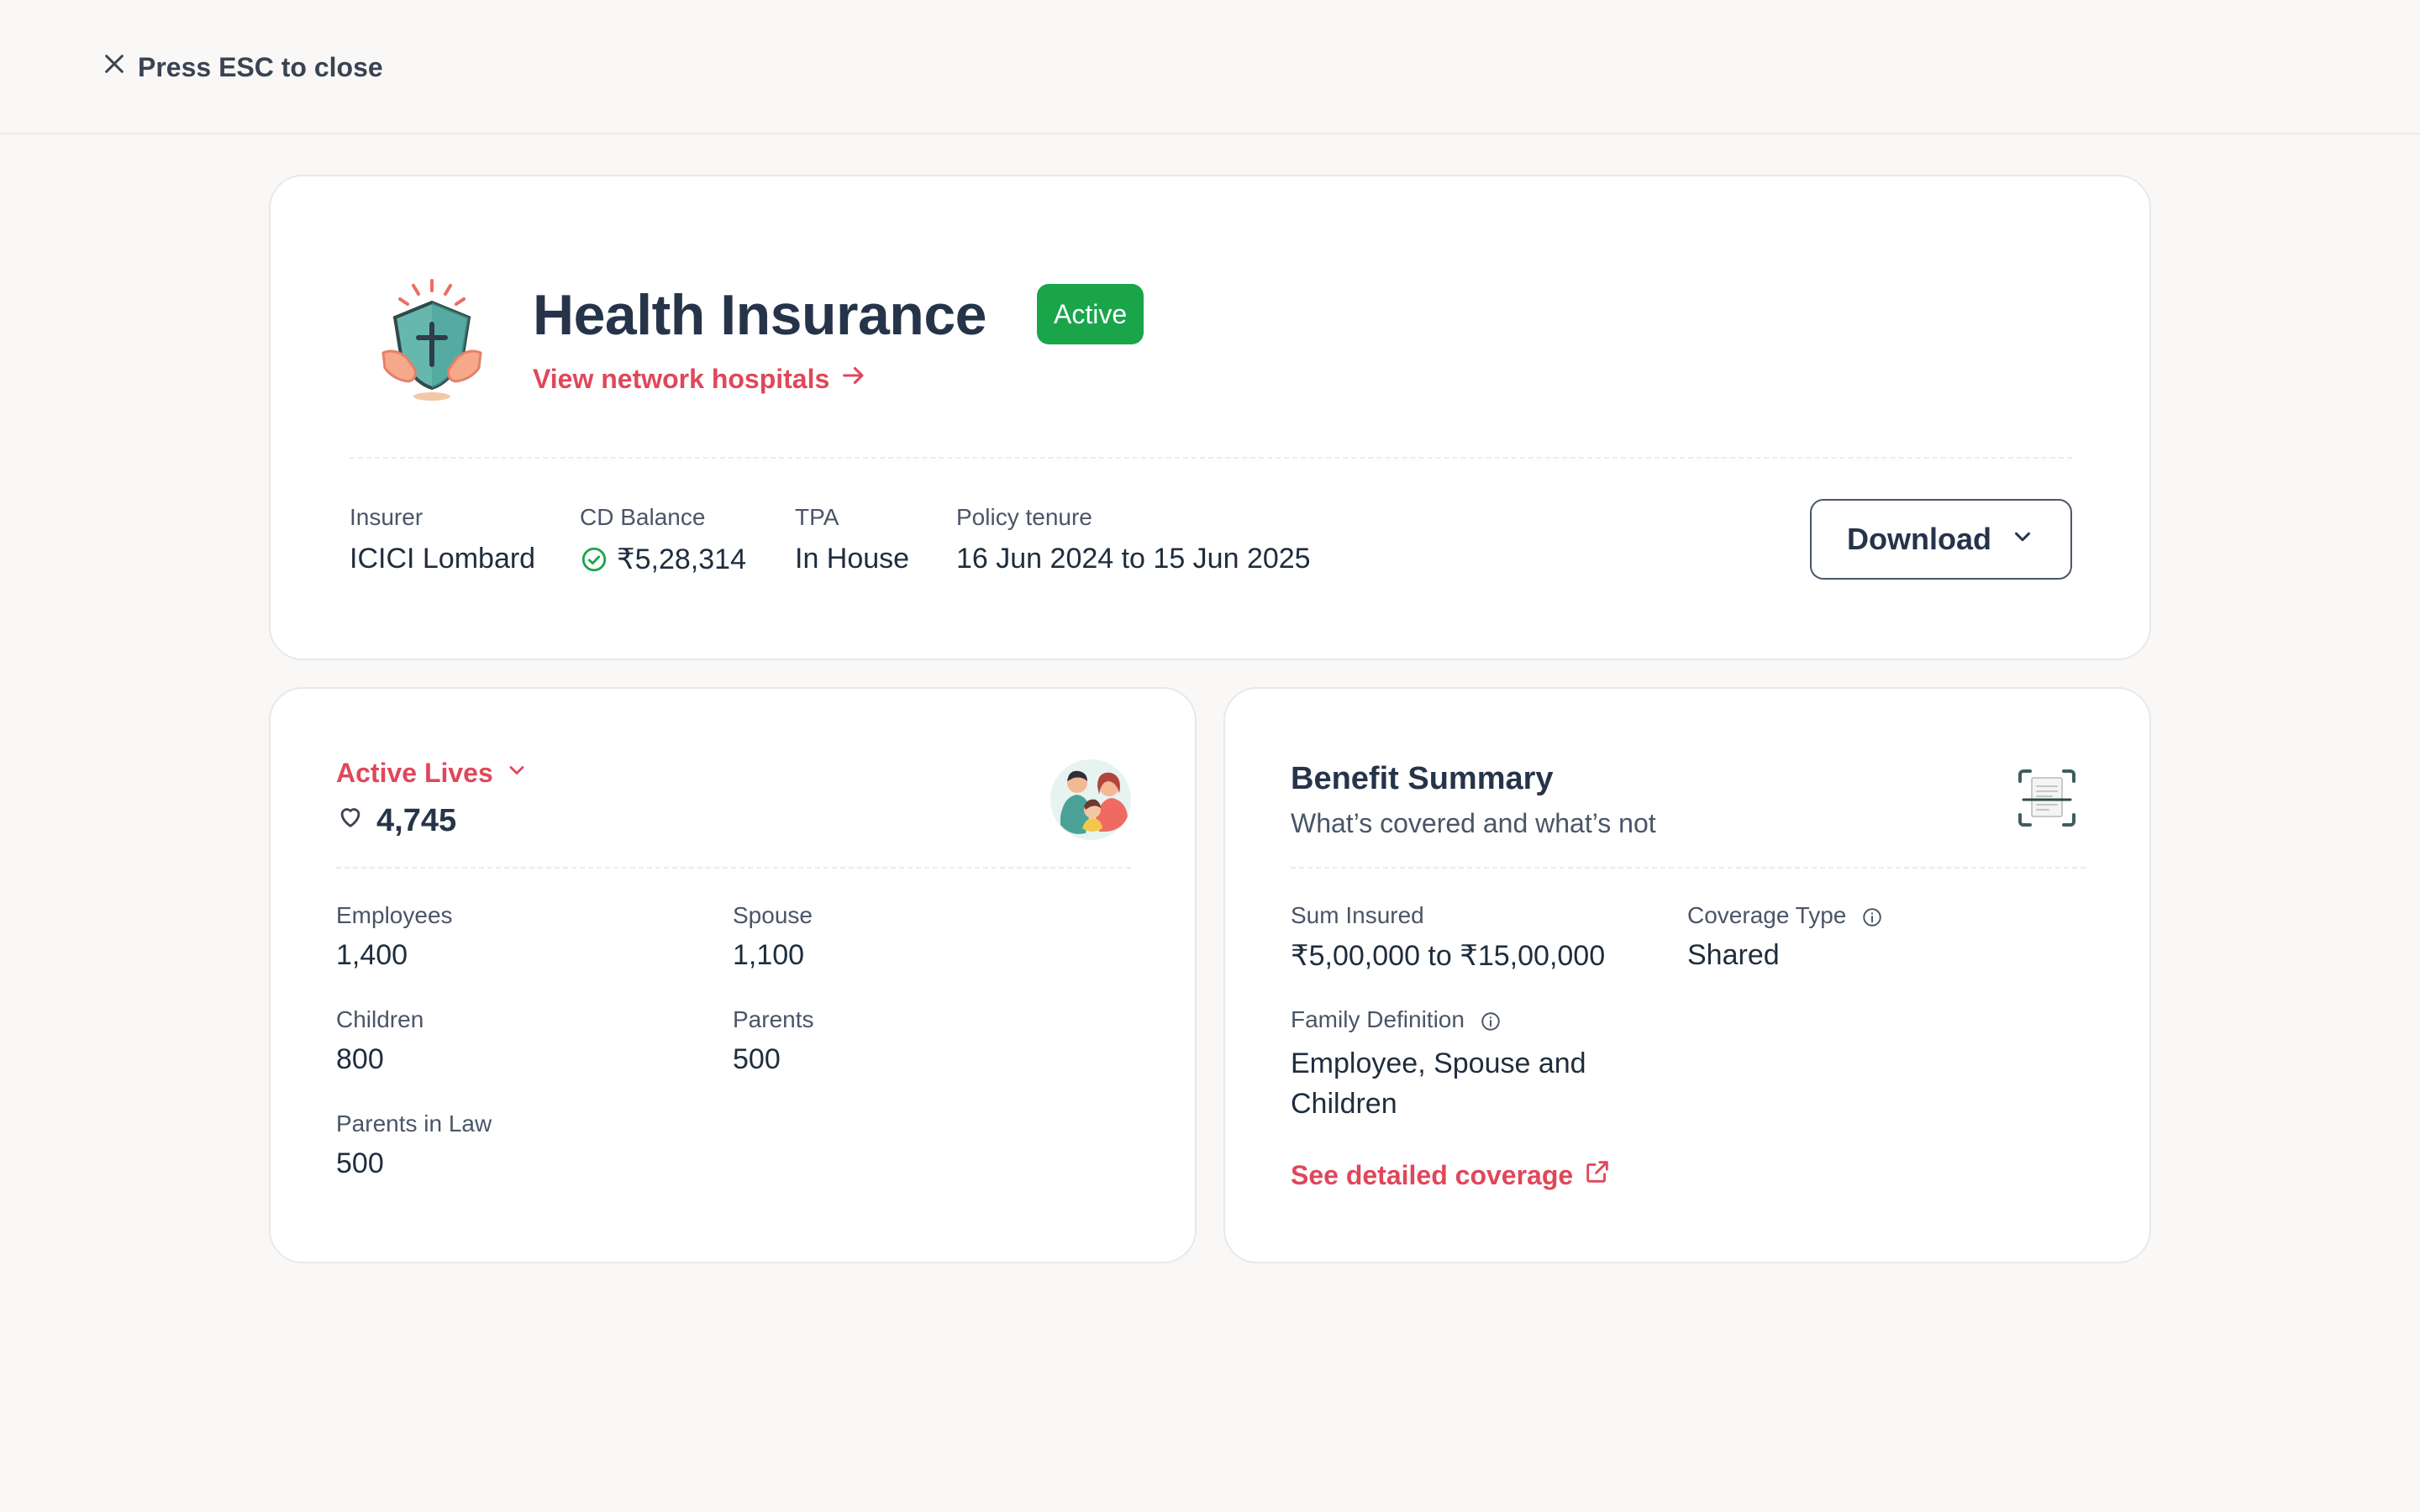 The height and width of the screenshot is (1512, 2420). I want to click on stat-children: Children 800, so click(380, 1041).